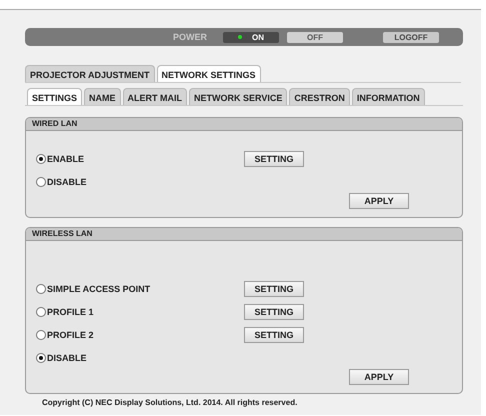 The image size is (486, 416). Describe the element at coordinates (244, 234) in the screenshot. I see `panel-title: WIRELESS LAN` at that location.